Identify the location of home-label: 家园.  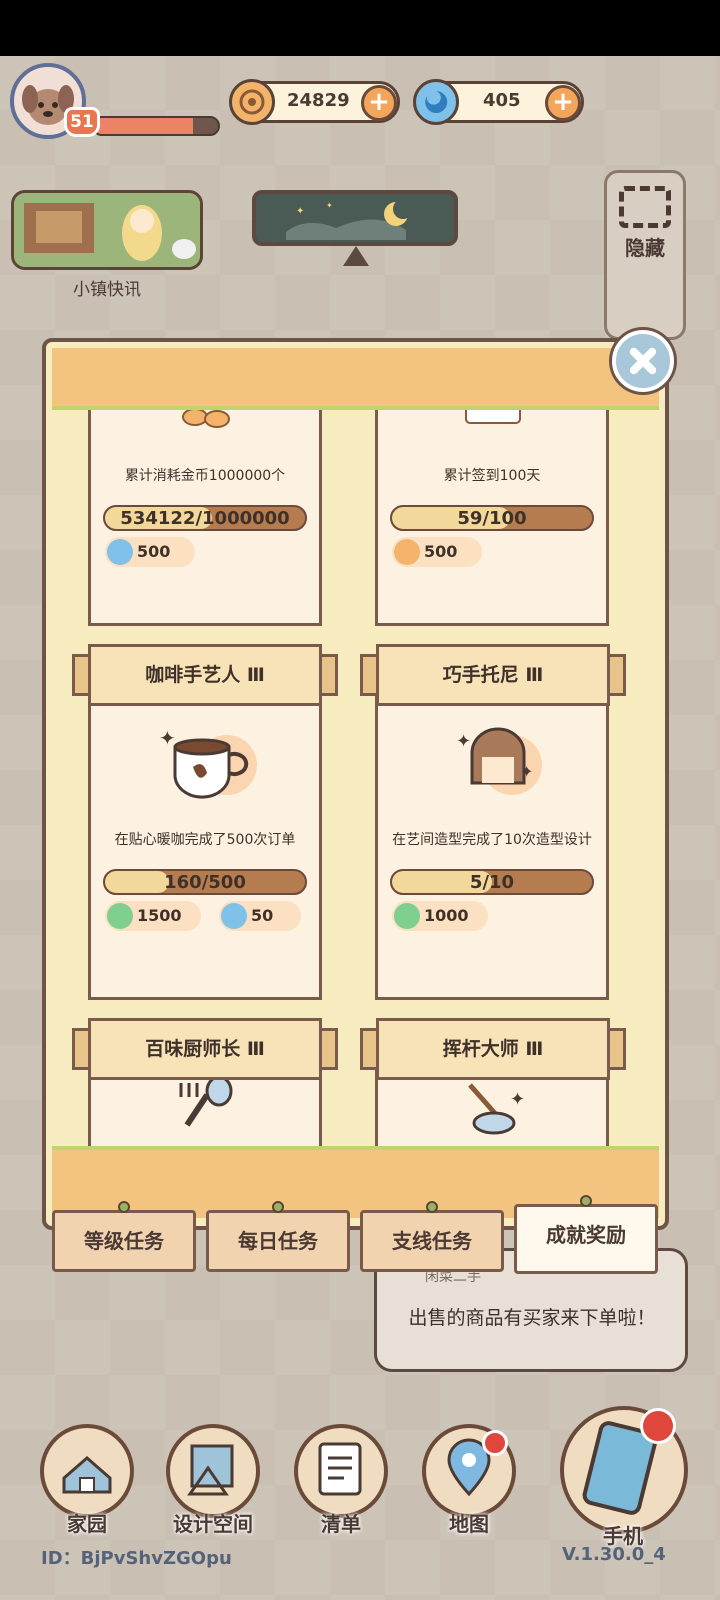
(87, 1524).